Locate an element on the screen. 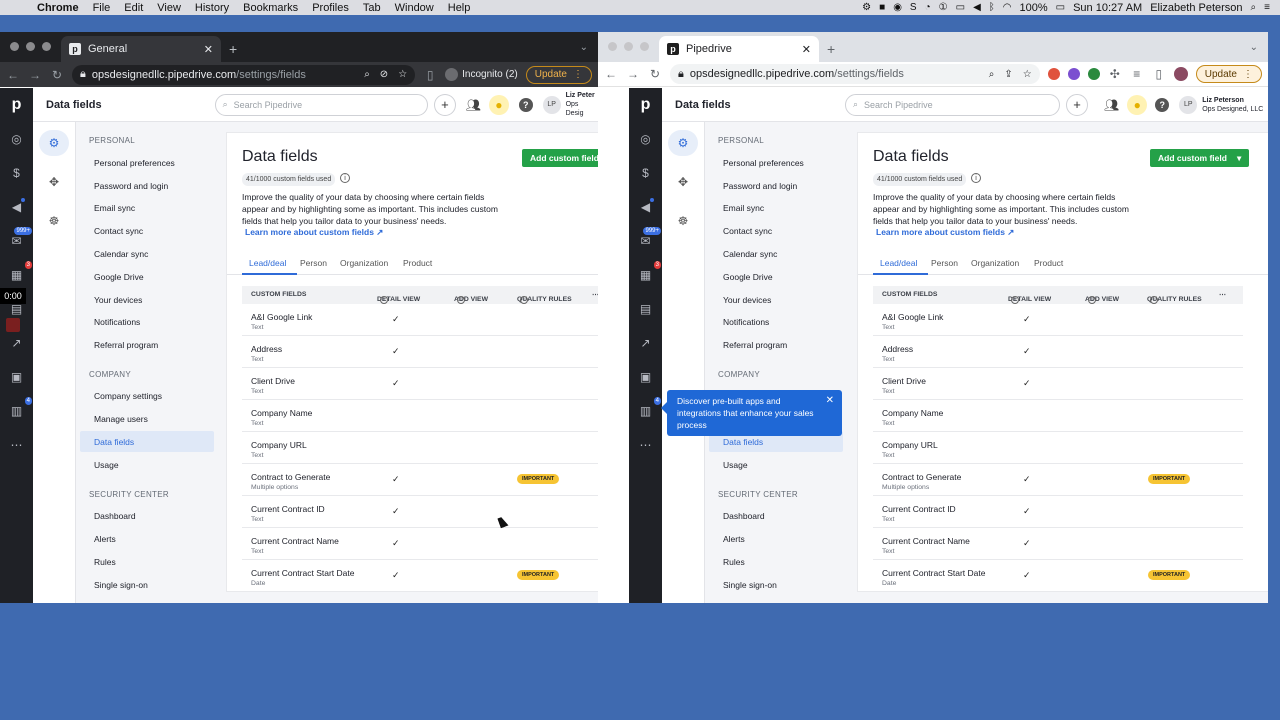  zoom-window-button is located at coordinates (46, 46).